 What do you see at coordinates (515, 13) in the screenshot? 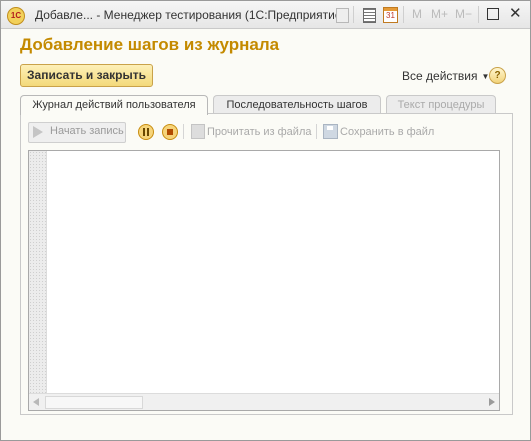
I see `close-window-button: ✕` at bounding box center [515, 13].